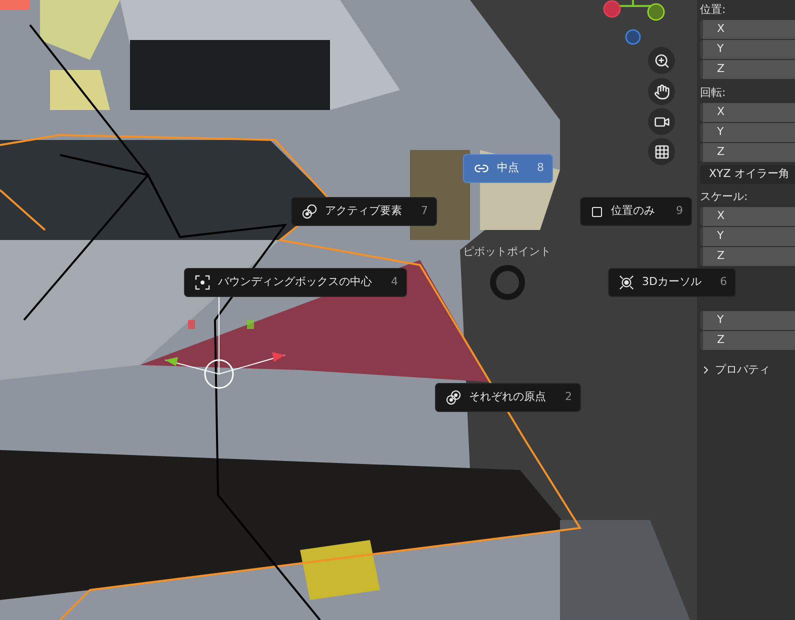  I want to click on pie-menu-item: 中点 8, so click(508, 168).